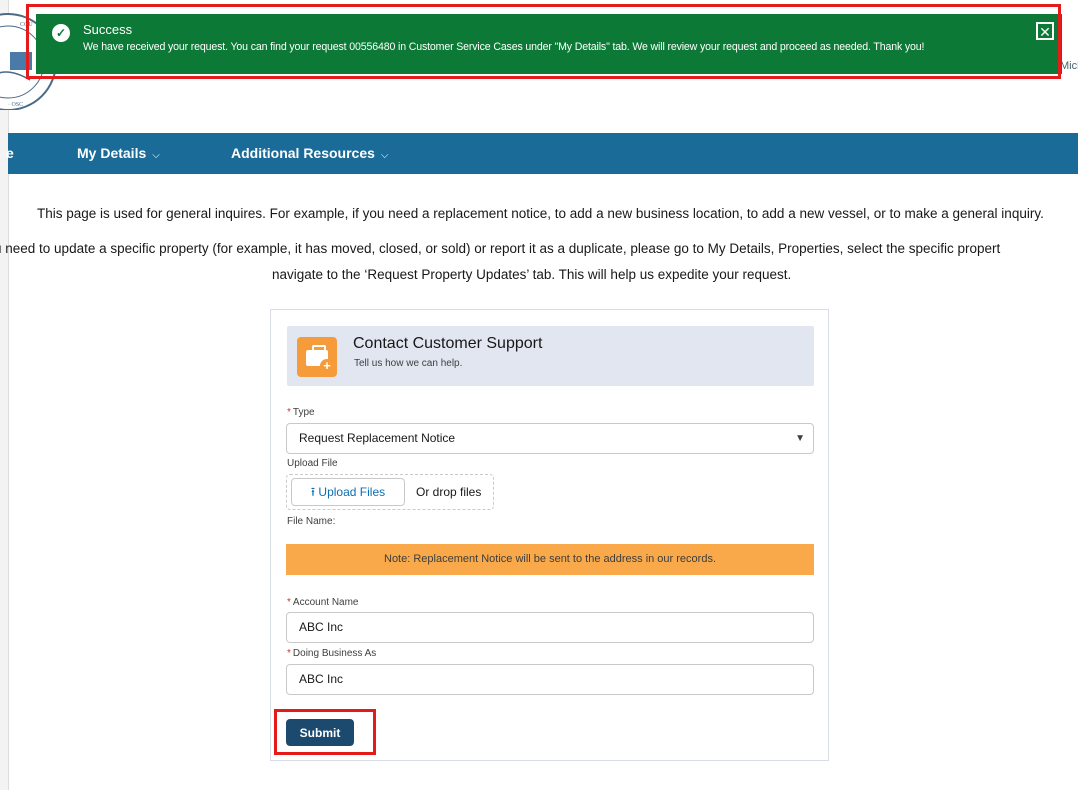  What do you see at coordinates (10, 153) in the screenshot?
I see `nav-item-home: e` at bounding box center [10, 153].